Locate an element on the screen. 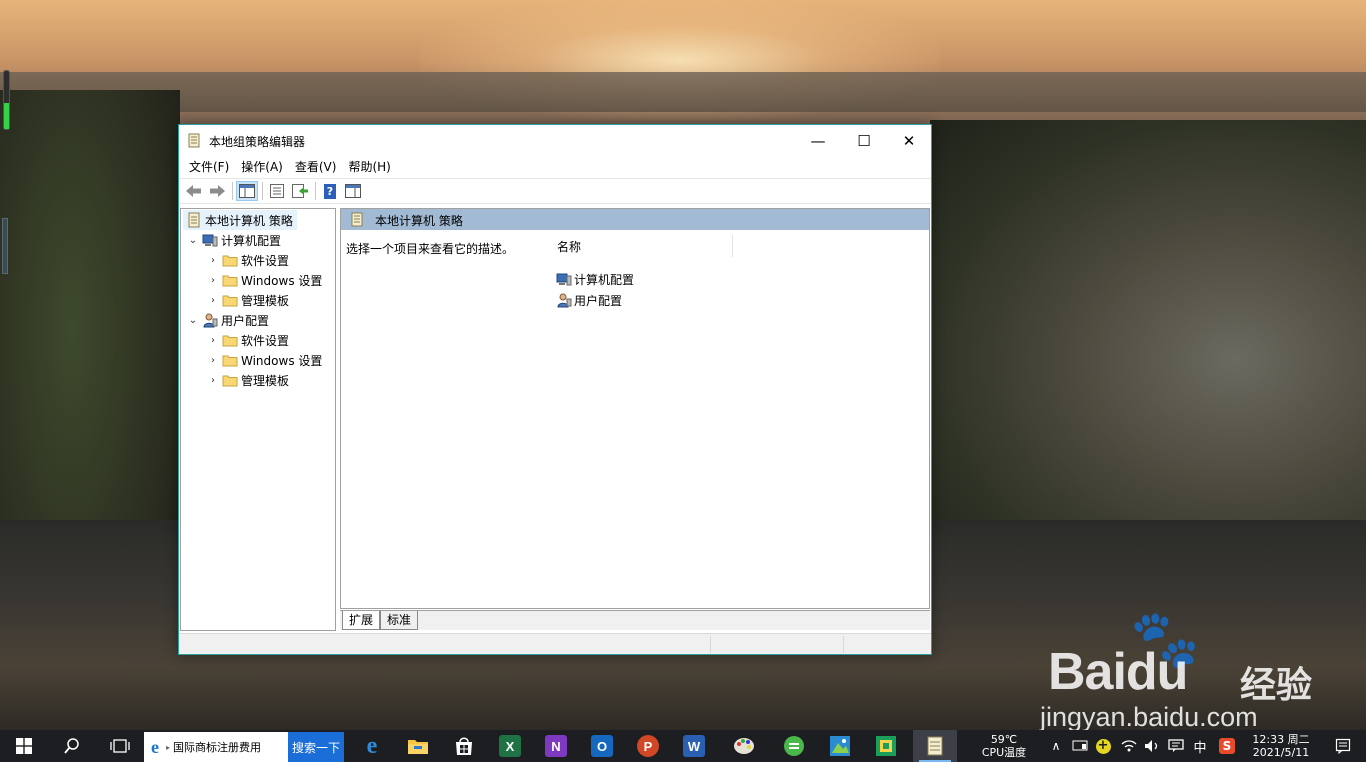 The height and width of the screenshot is (762, 1366). cpu-temp-value: 59℃ is located at coordinates (1004, 739).